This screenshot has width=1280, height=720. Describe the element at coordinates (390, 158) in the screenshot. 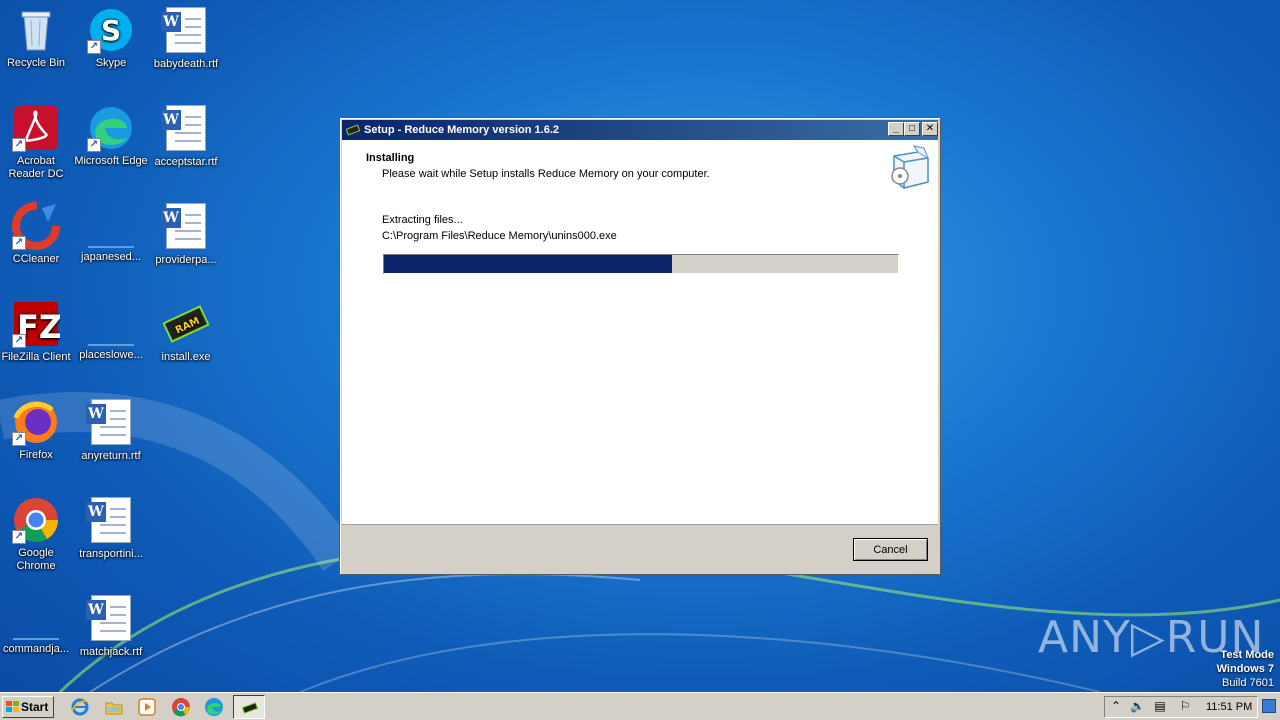

I see `page-title: Installing` at that location.